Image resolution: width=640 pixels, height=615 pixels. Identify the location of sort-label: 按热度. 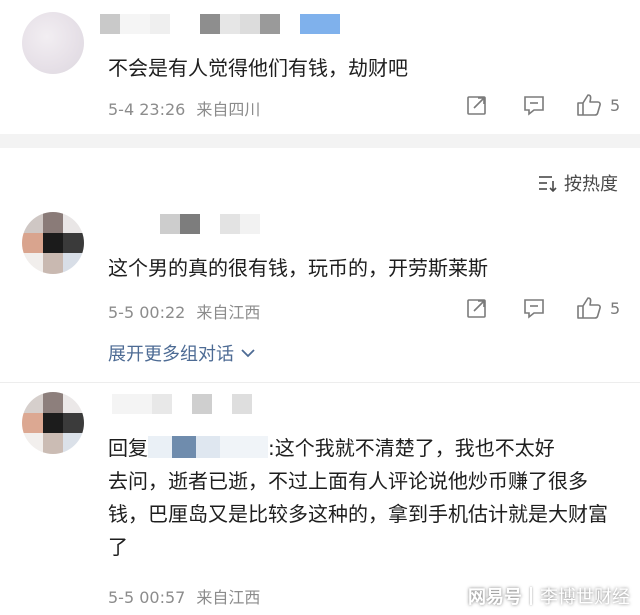
(591, 184).